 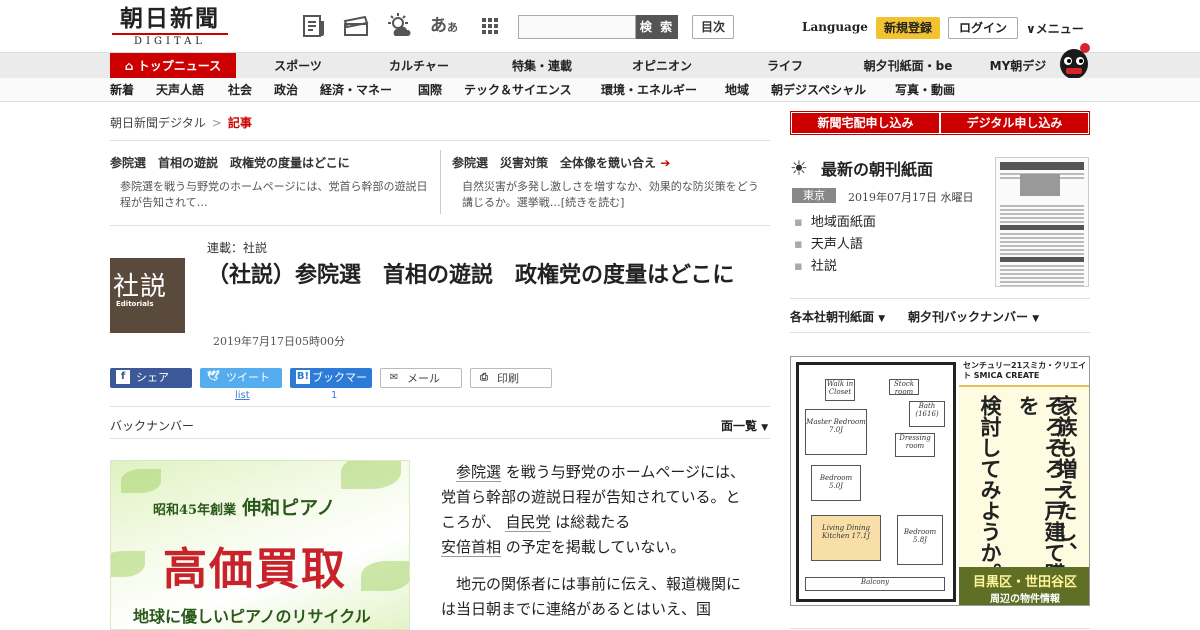 I want to click on twitter-icon: 🕊, so click(x=213, y=376).